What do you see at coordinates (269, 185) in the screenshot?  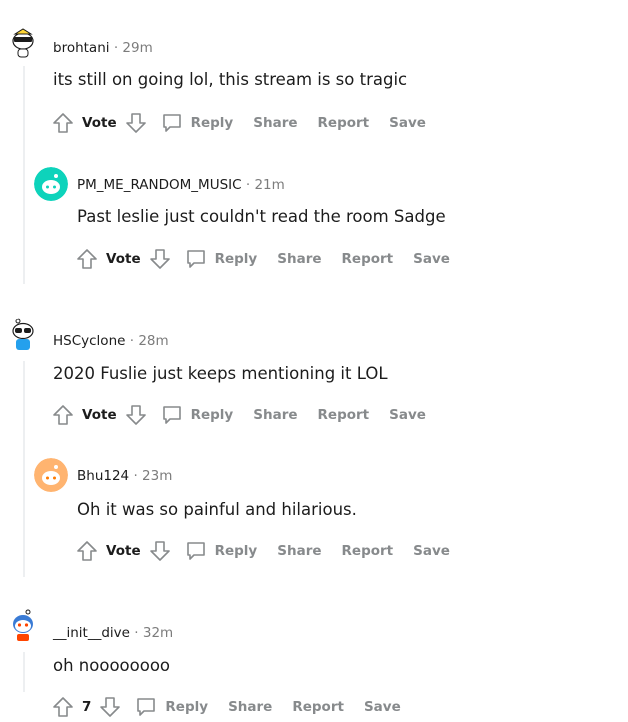 I see `timestamp: 21m` at bounding box center [269, 185].